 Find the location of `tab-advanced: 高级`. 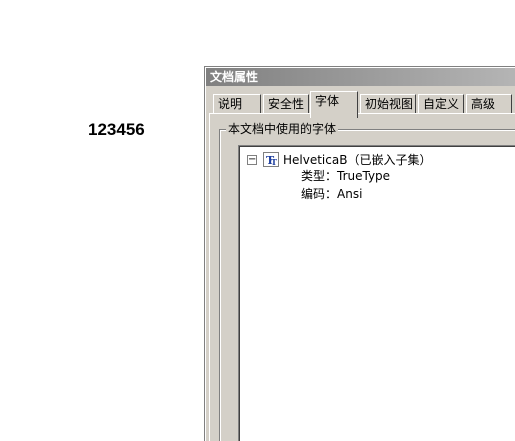

tab-advanced: 高级 is located at coordinates (489, 103).